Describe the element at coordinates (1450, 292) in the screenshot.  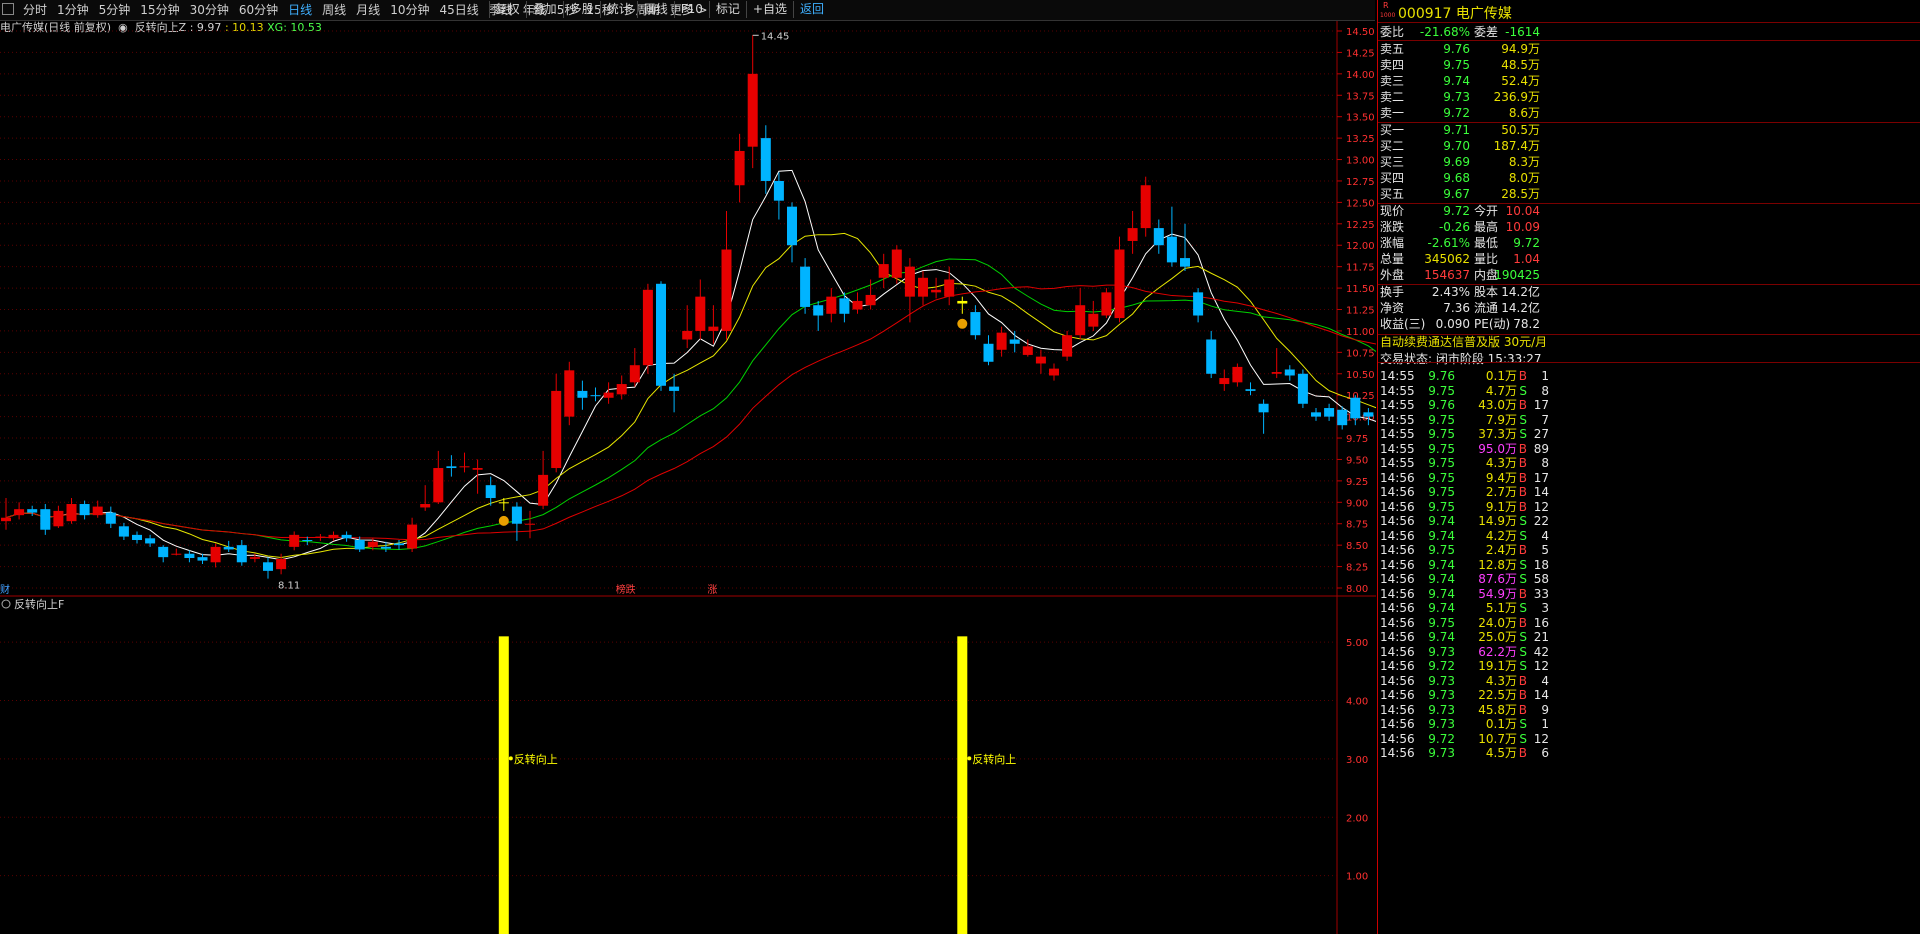
I see `fund-value: 2.43%` at that location.